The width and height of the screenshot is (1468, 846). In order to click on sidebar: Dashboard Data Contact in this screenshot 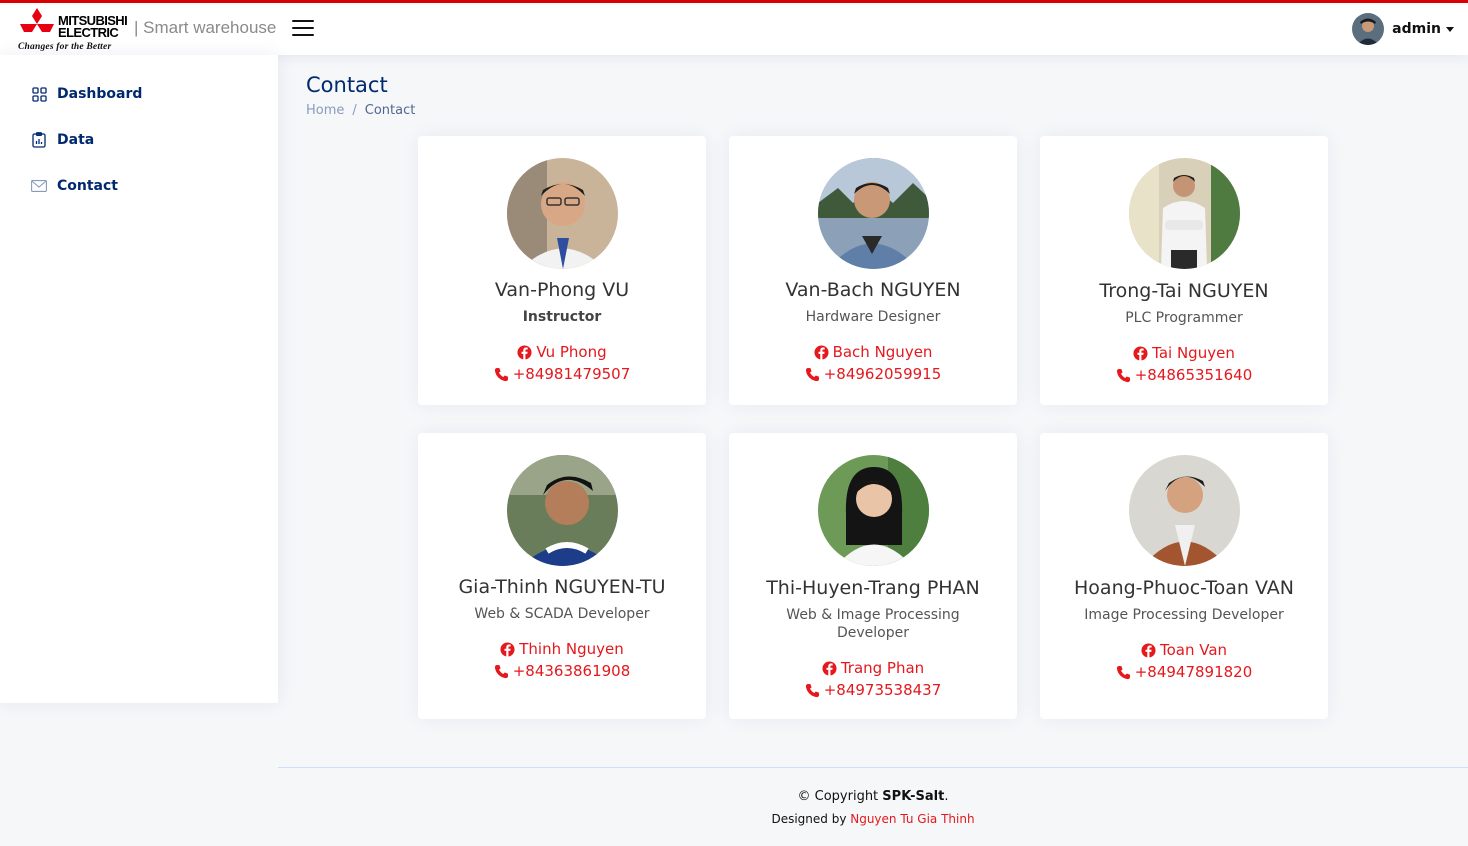, I will do `click(139, 379)`.